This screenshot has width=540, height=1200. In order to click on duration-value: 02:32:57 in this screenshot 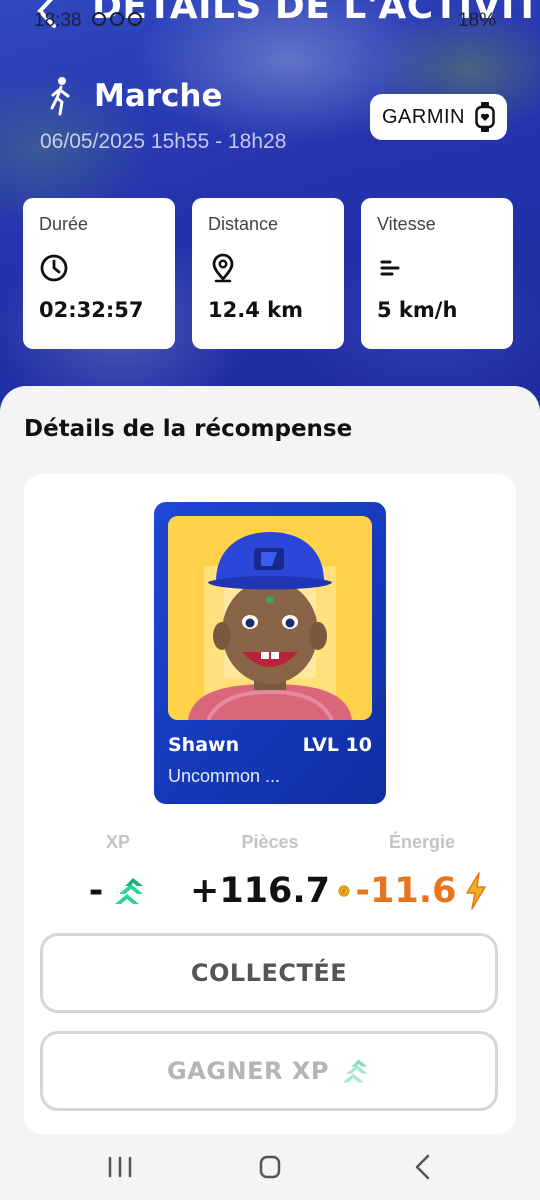, I will do `click(91, 310)`.